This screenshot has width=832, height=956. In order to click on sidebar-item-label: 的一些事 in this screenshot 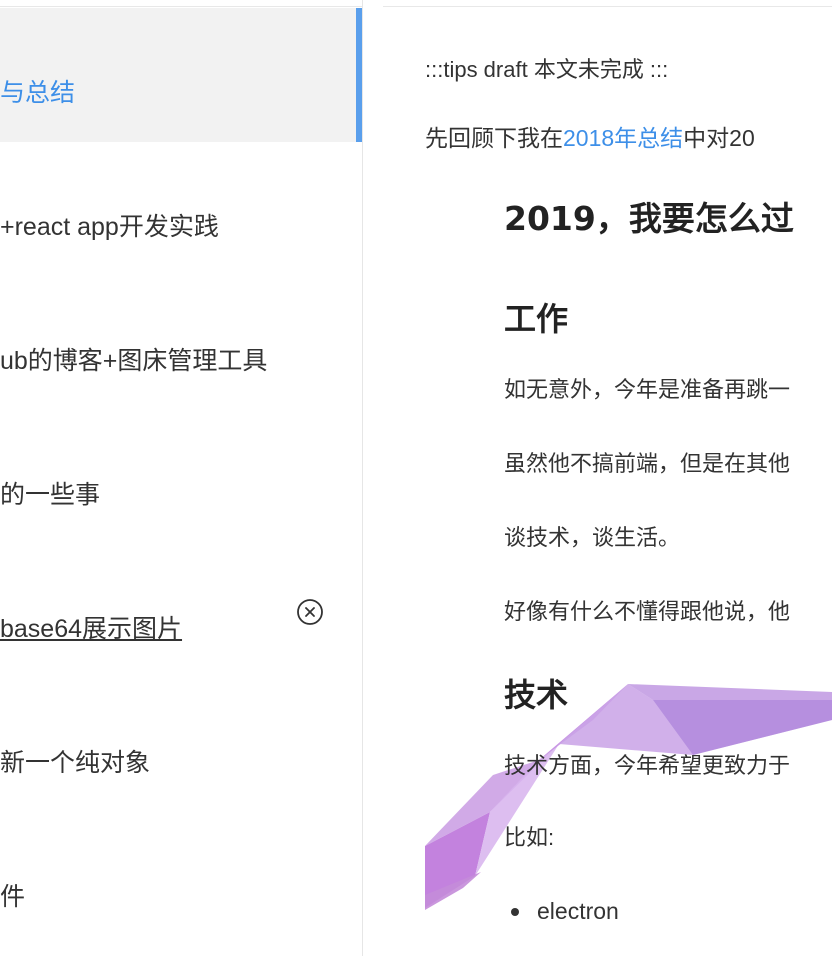, I will do `click(50, 495)`.